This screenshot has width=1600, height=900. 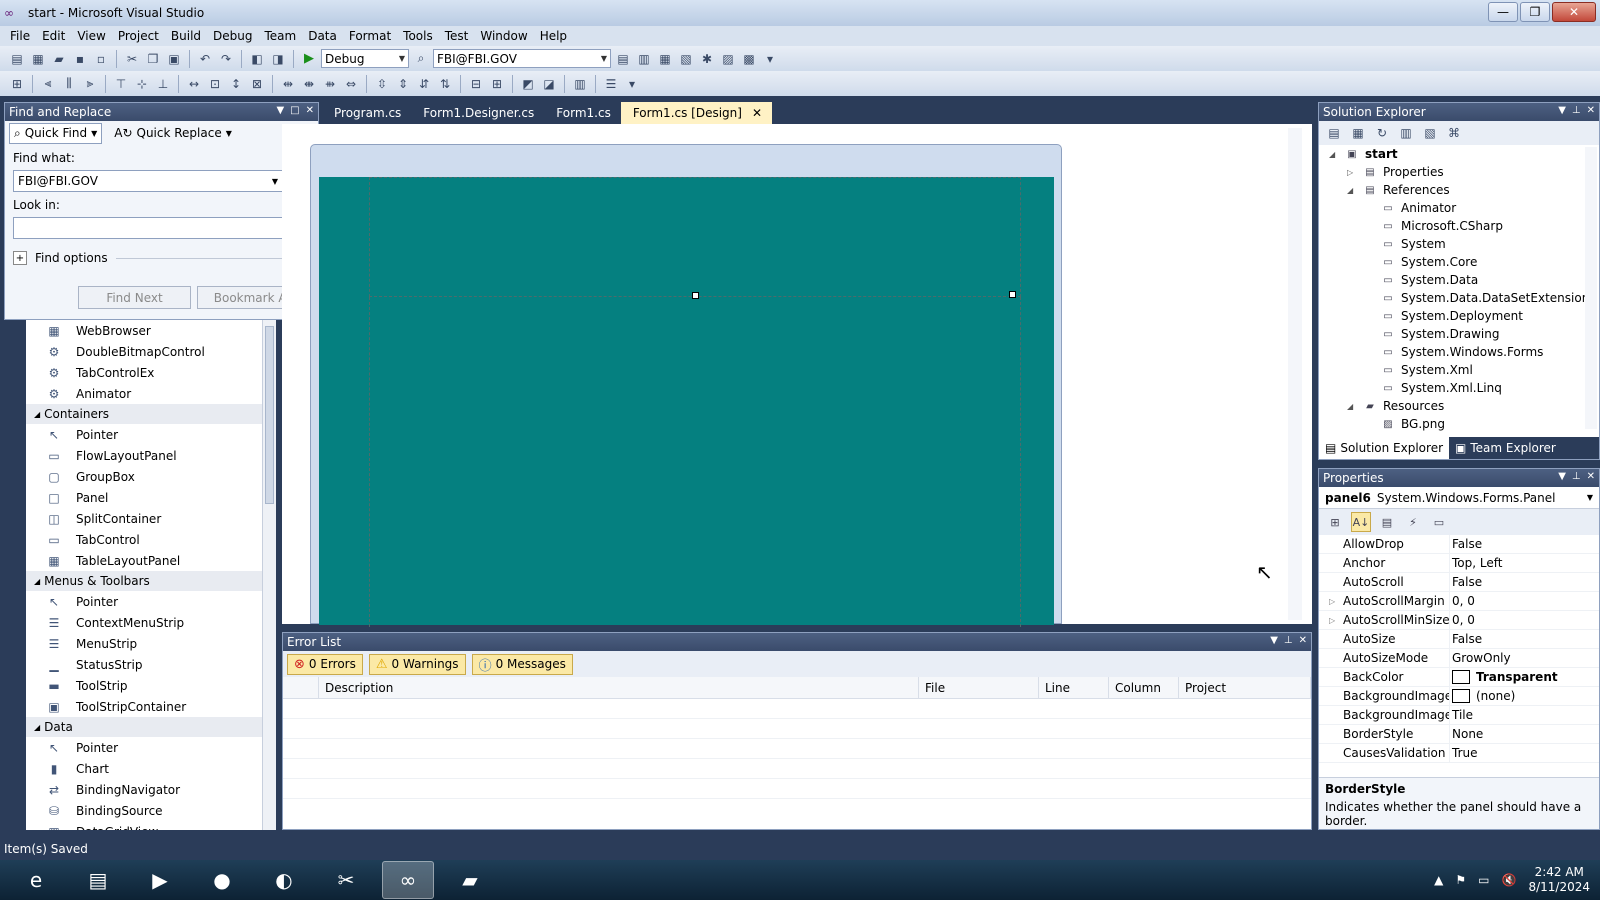 What do you see at coordinates (288, 84) in the screenshot?
I see `horizontal-spacing-equal-icon: ⇹` at bounding box center [288, 84].